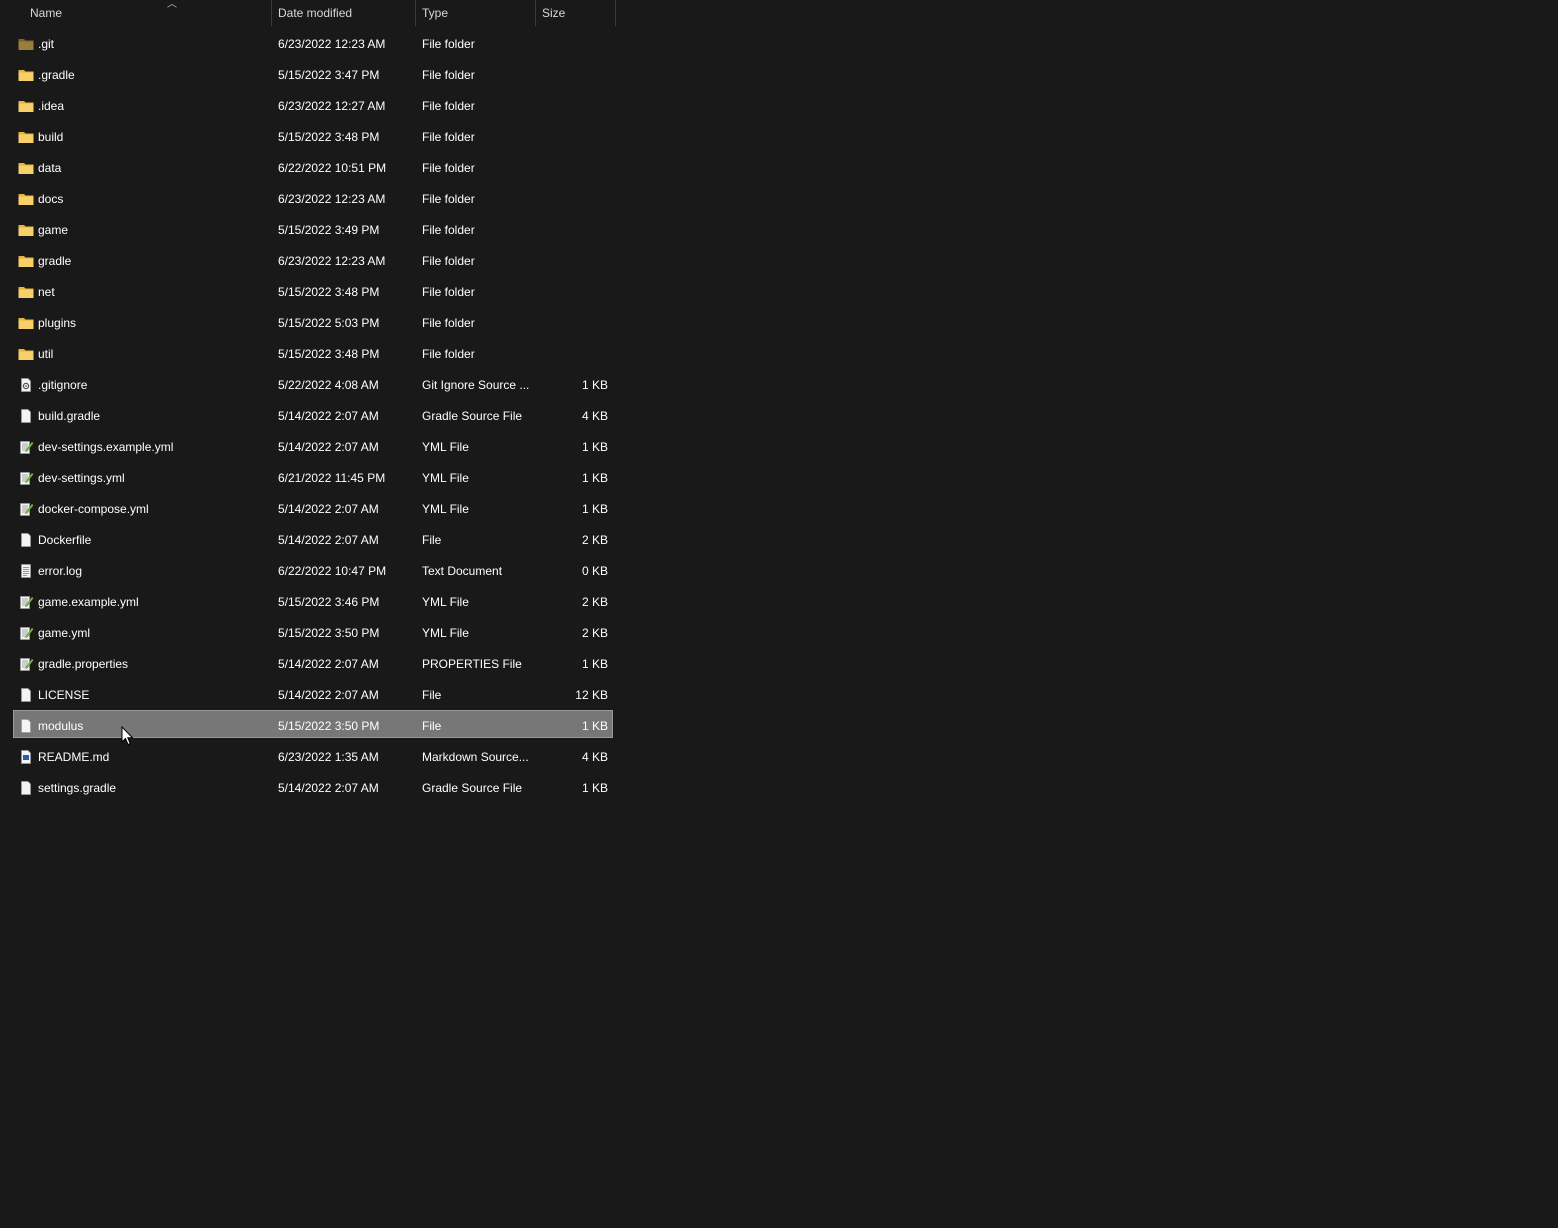  What do you see at coordinates (88, 602) in the screenshot?
I see `file-name: game.example.yml` at bounding box center [88, 602].